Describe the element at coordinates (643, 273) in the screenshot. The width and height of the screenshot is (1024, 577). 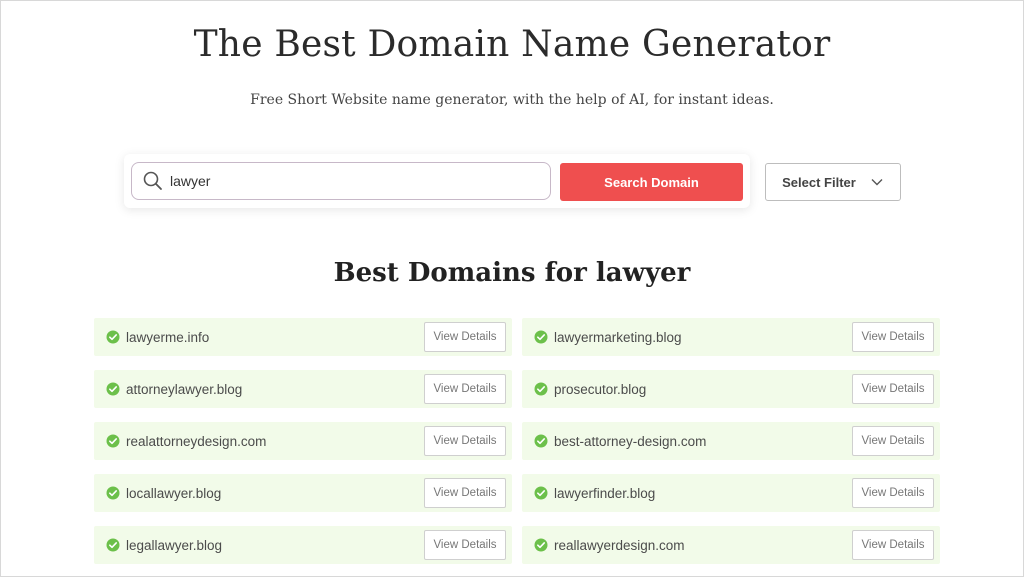
I see `results-keyword: lawyer` at that location.